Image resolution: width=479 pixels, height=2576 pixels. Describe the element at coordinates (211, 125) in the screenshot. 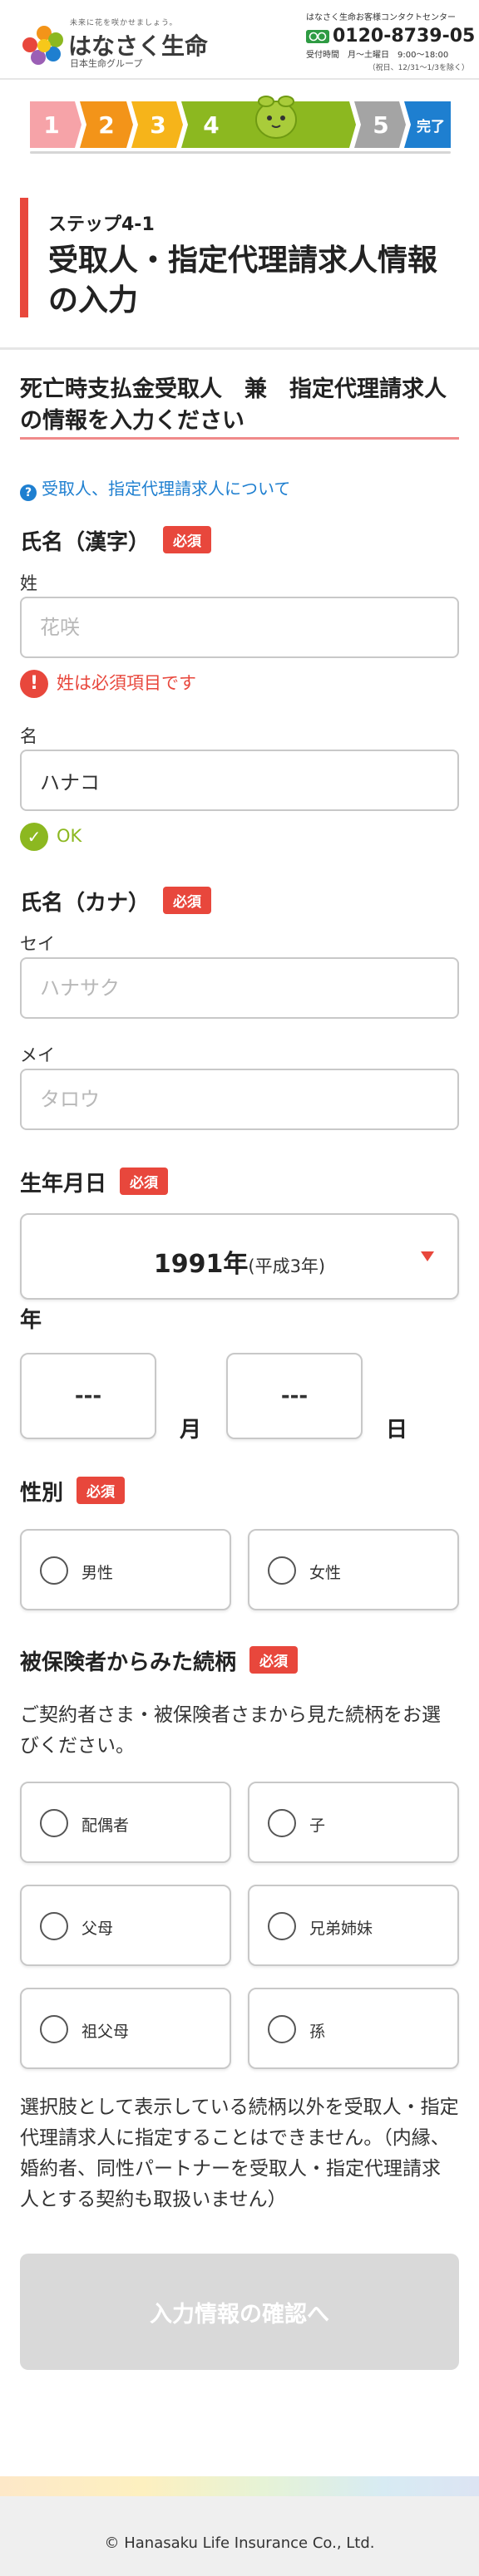

I see `step-4-label: 4` at that location.